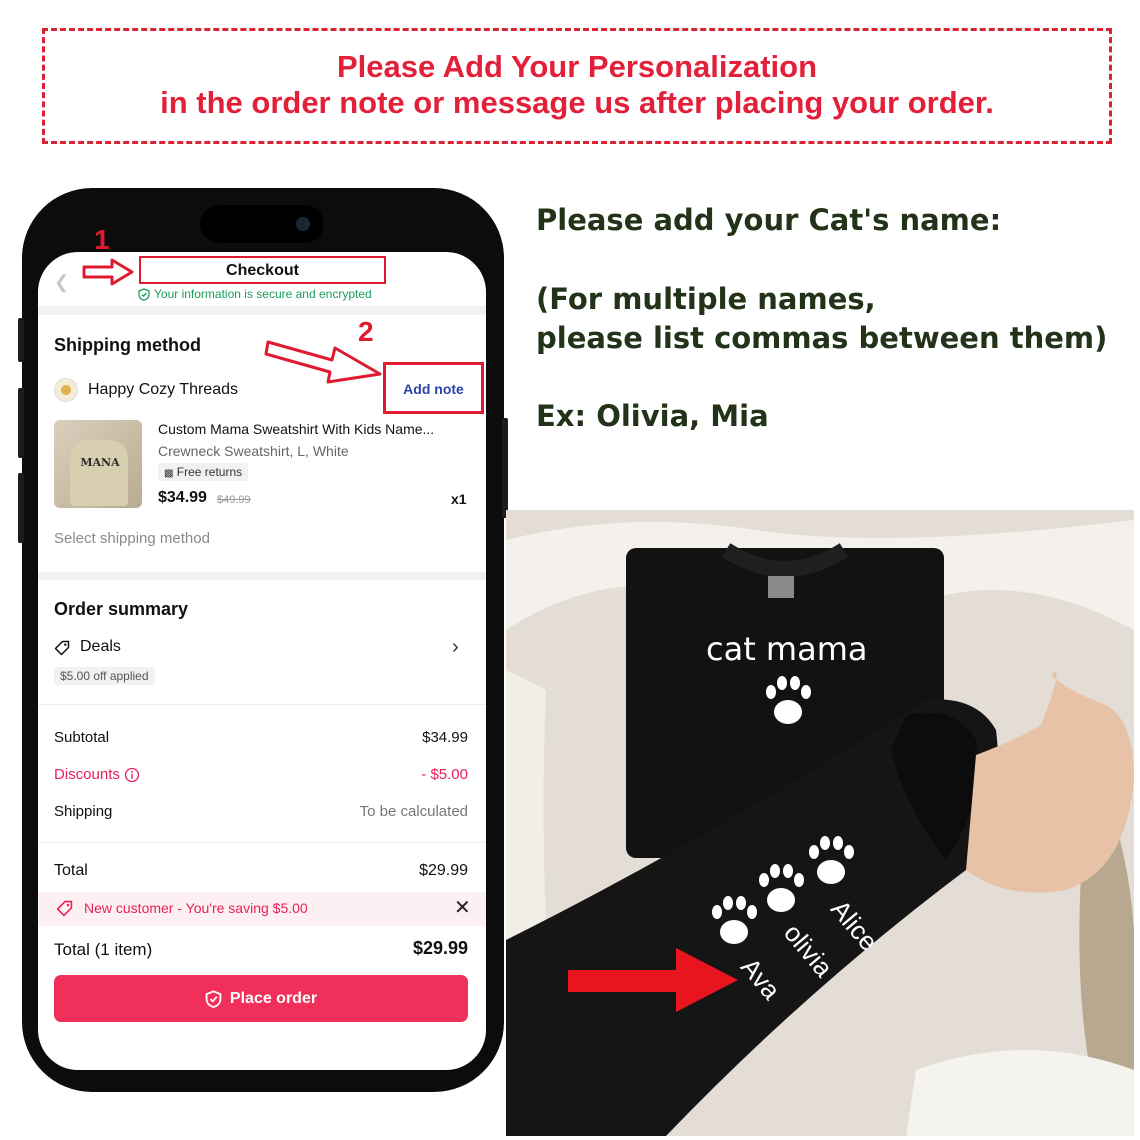  I want to click on total-label: Total, so click(71, 870).